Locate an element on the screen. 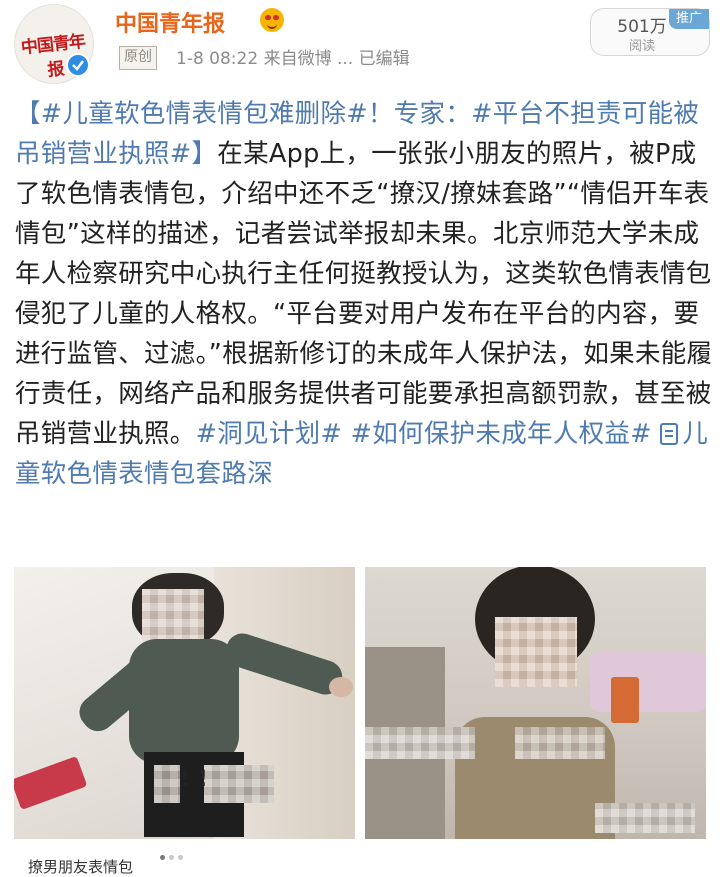  read-count-box: 501万 阅读 推广 is located at coordinates (650, 32).